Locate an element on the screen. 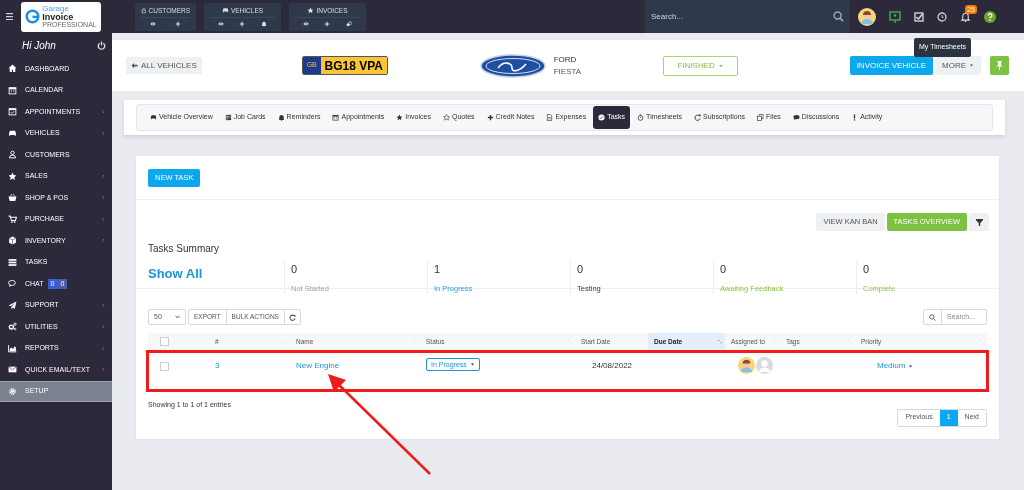  gear-icon is located at coordinates (12, 391).